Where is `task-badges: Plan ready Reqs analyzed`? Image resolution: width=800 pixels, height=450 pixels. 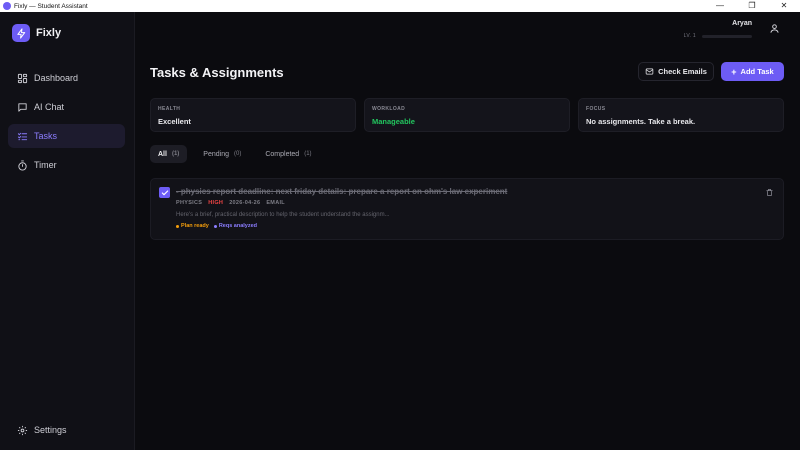 task-badges: Plan ready Reqs analyzed is located at coordinates (219, 226).